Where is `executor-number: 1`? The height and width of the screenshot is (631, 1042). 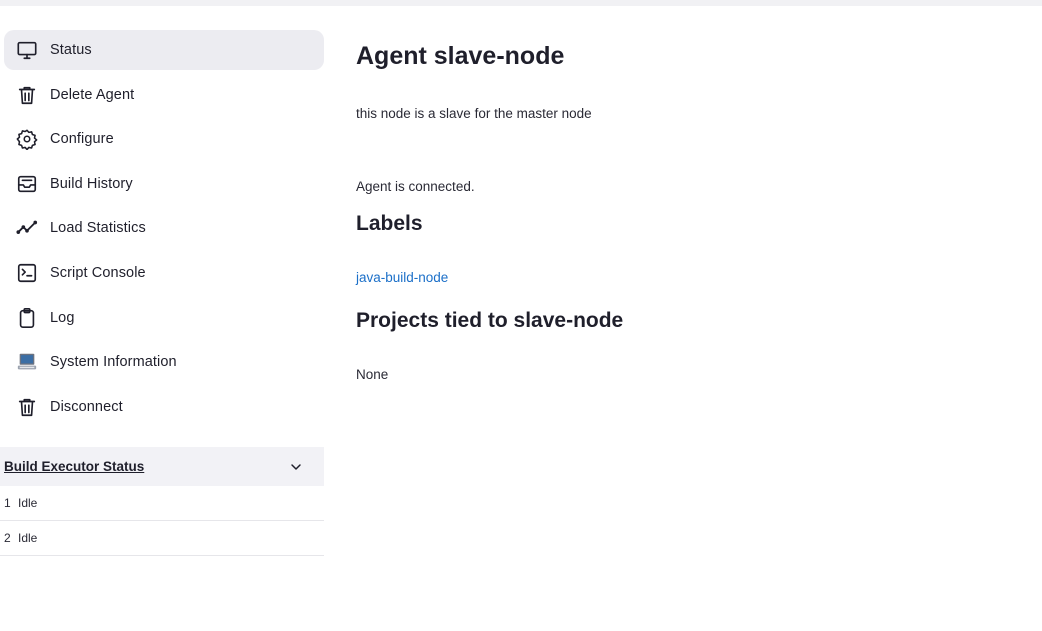
executor-number: 1 is located at coordinates (7, 503).